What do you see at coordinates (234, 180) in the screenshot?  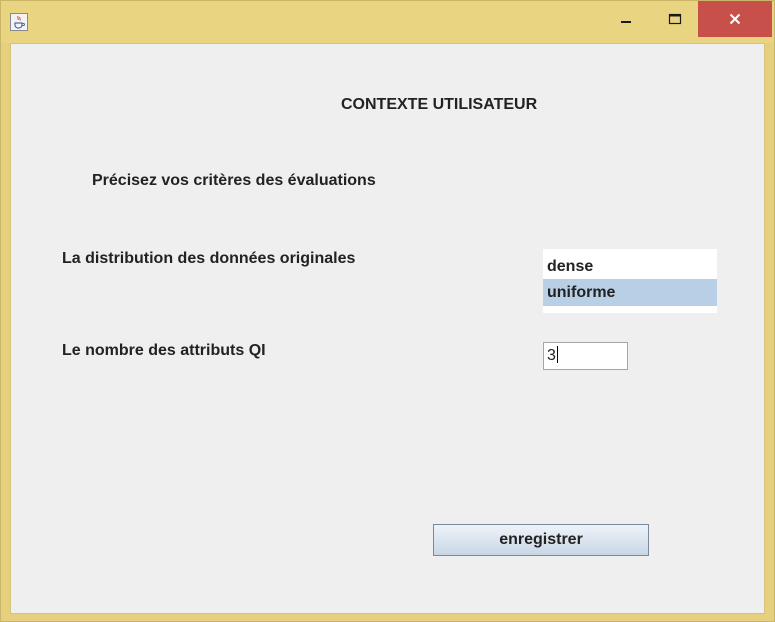 I see `form-subtitle: Précisez vos critères des évaluations` at bounding box center [234, 180].